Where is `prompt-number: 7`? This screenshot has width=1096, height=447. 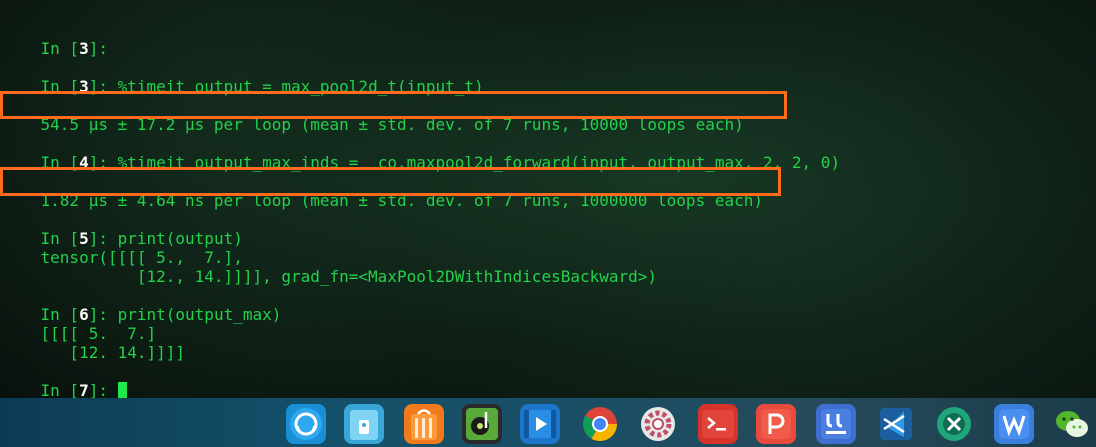 prompt-number: 7 is located at coordinates (84, 389).